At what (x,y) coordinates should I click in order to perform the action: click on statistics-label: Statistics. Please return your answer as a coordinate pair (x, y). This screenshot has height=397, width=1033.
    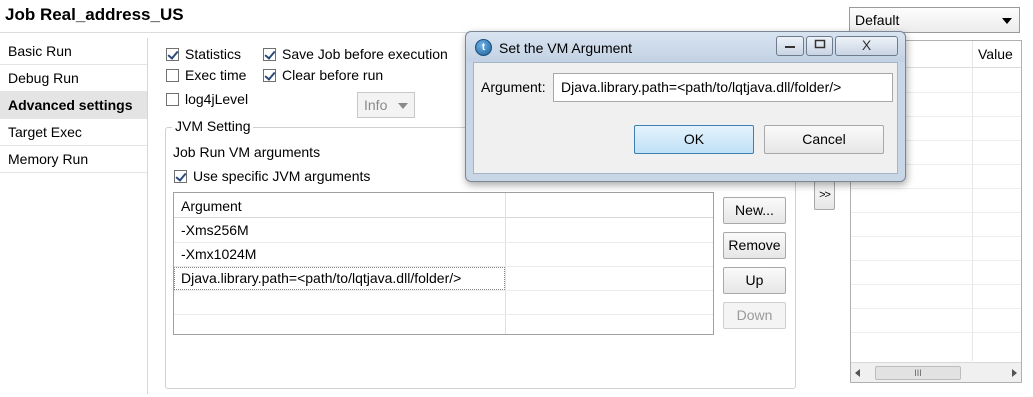
    Looking at the image, I should click on (213, 54).